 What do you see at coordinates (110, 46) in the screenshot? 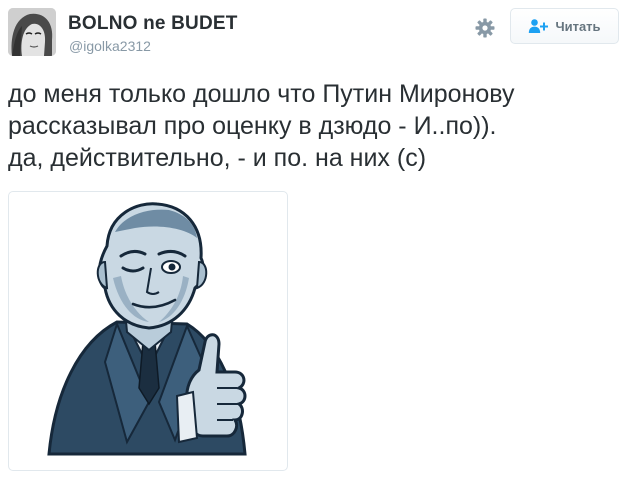
I see `screen-name: @igolka2312` at bounding box center [110, 46].